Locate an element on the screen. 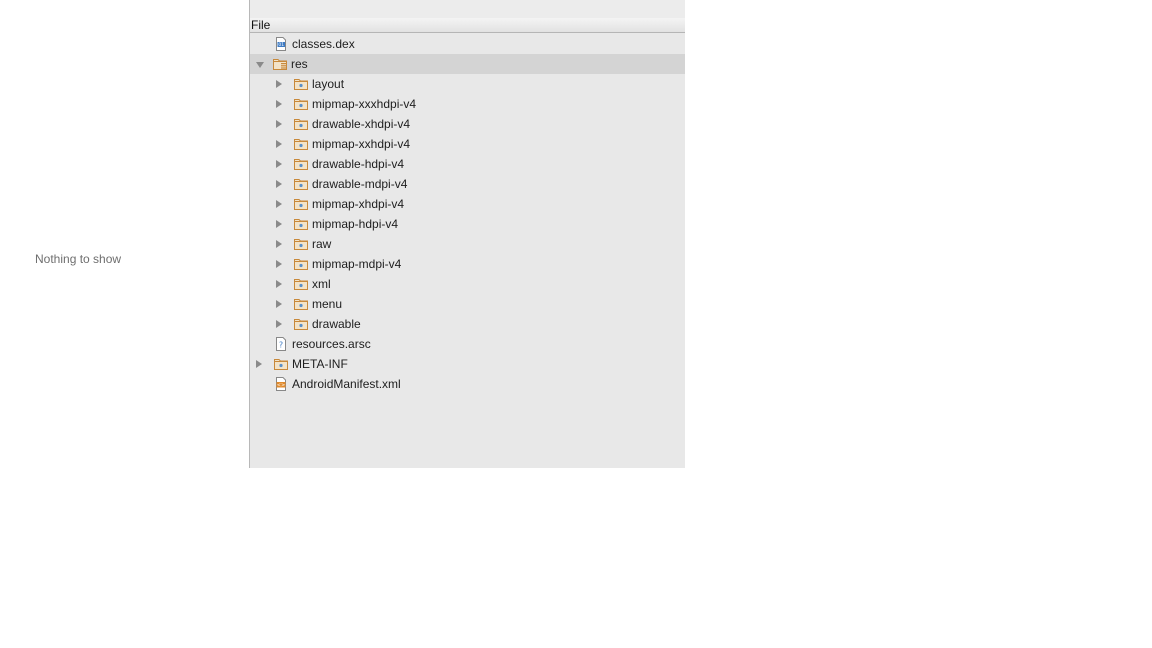  tree-row: res is located at coordinates (467, 64).